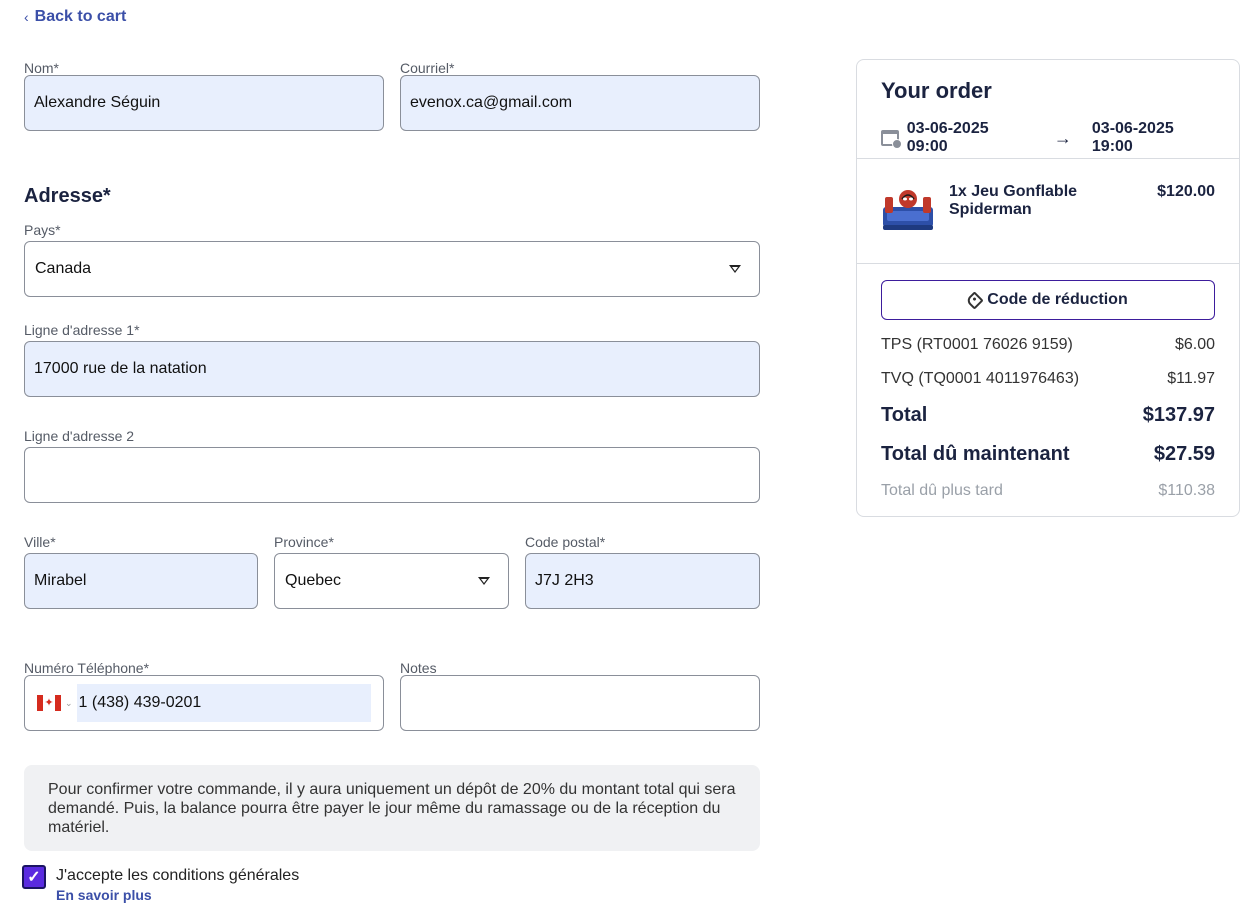 The height and width of the screenshot is (918, 1248). What do you see at coordinates (936, 90) in the screenshot?
I see `order-title: Your order` at bounding box center [936, 90].